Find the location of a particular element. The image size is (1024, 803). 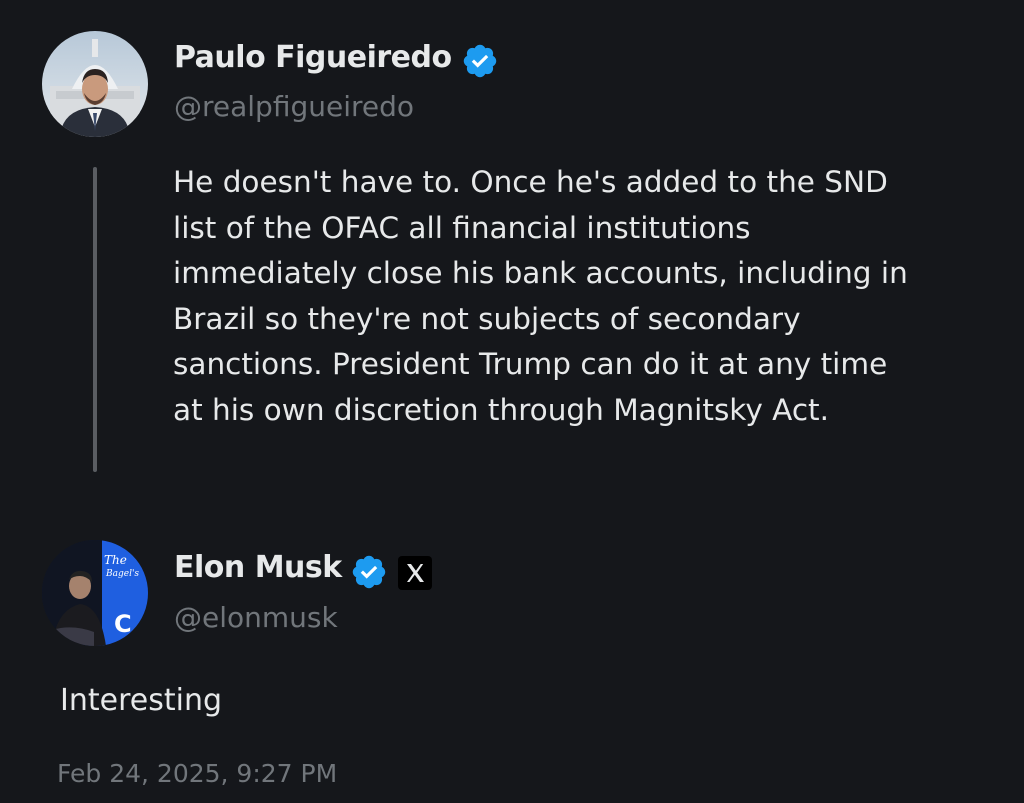

x-logo-icon is located at coordinates (415, 573).